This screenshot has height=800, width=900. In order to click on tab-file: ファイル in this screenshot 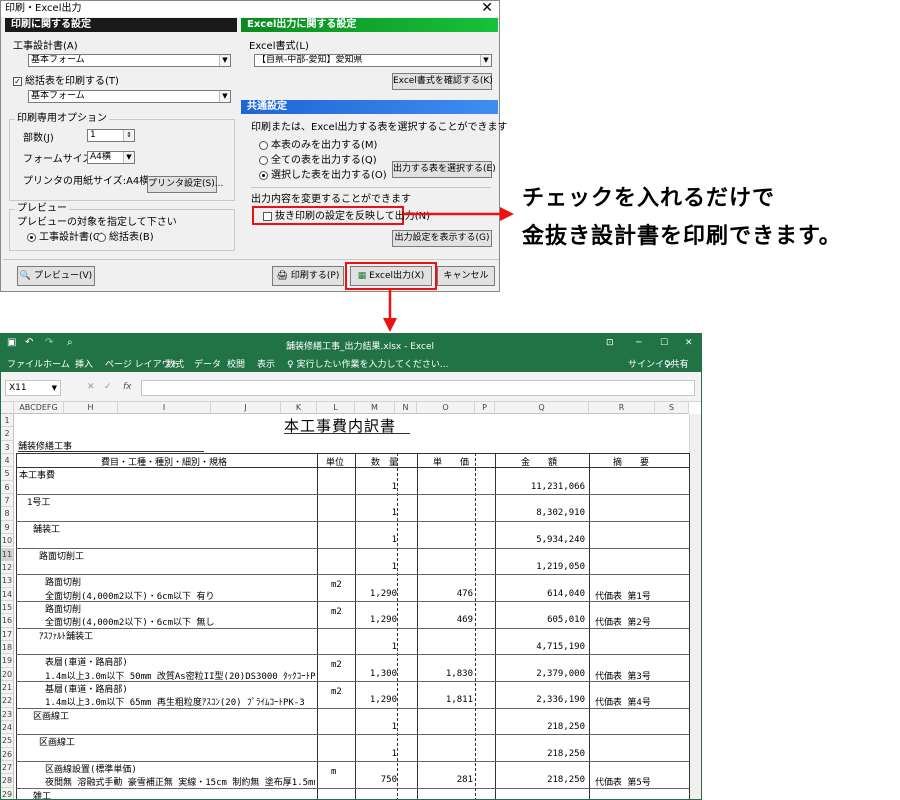, I will do `click(25, 363)`.